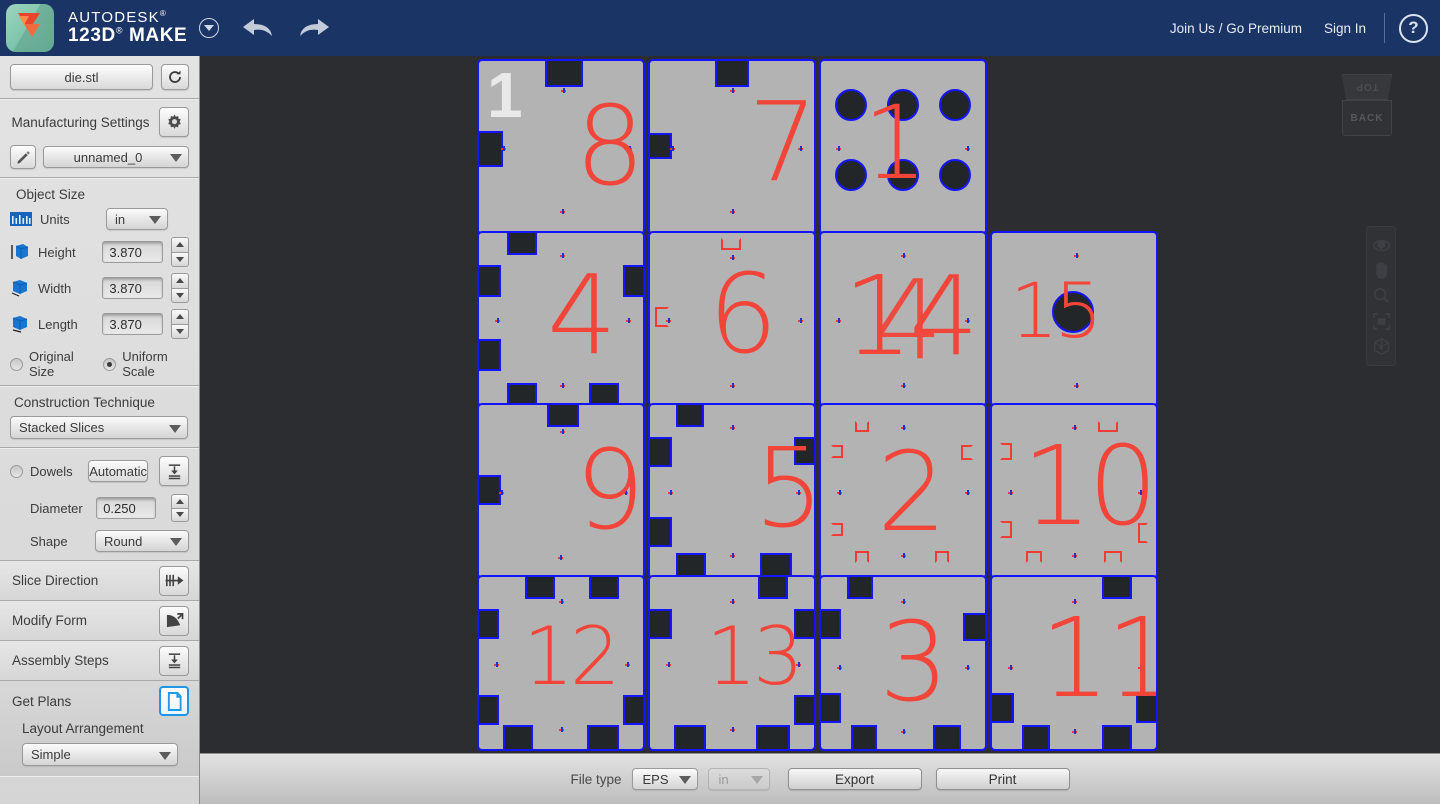 This screenshot has height=804, width=1440. What do you see at coordinates (854, 779) in the screenshot?
I see `export-button: Export` at bounding box center [854, 779].